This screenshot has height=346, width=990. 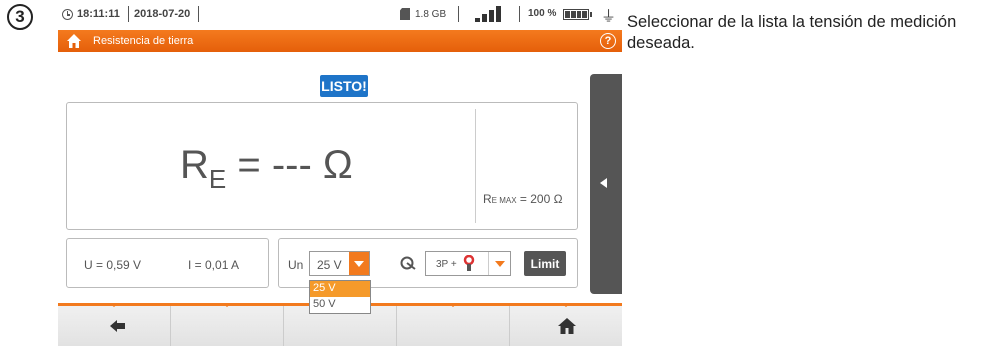 I want to click on back-arrow-icon, so click(x=117, y=326).